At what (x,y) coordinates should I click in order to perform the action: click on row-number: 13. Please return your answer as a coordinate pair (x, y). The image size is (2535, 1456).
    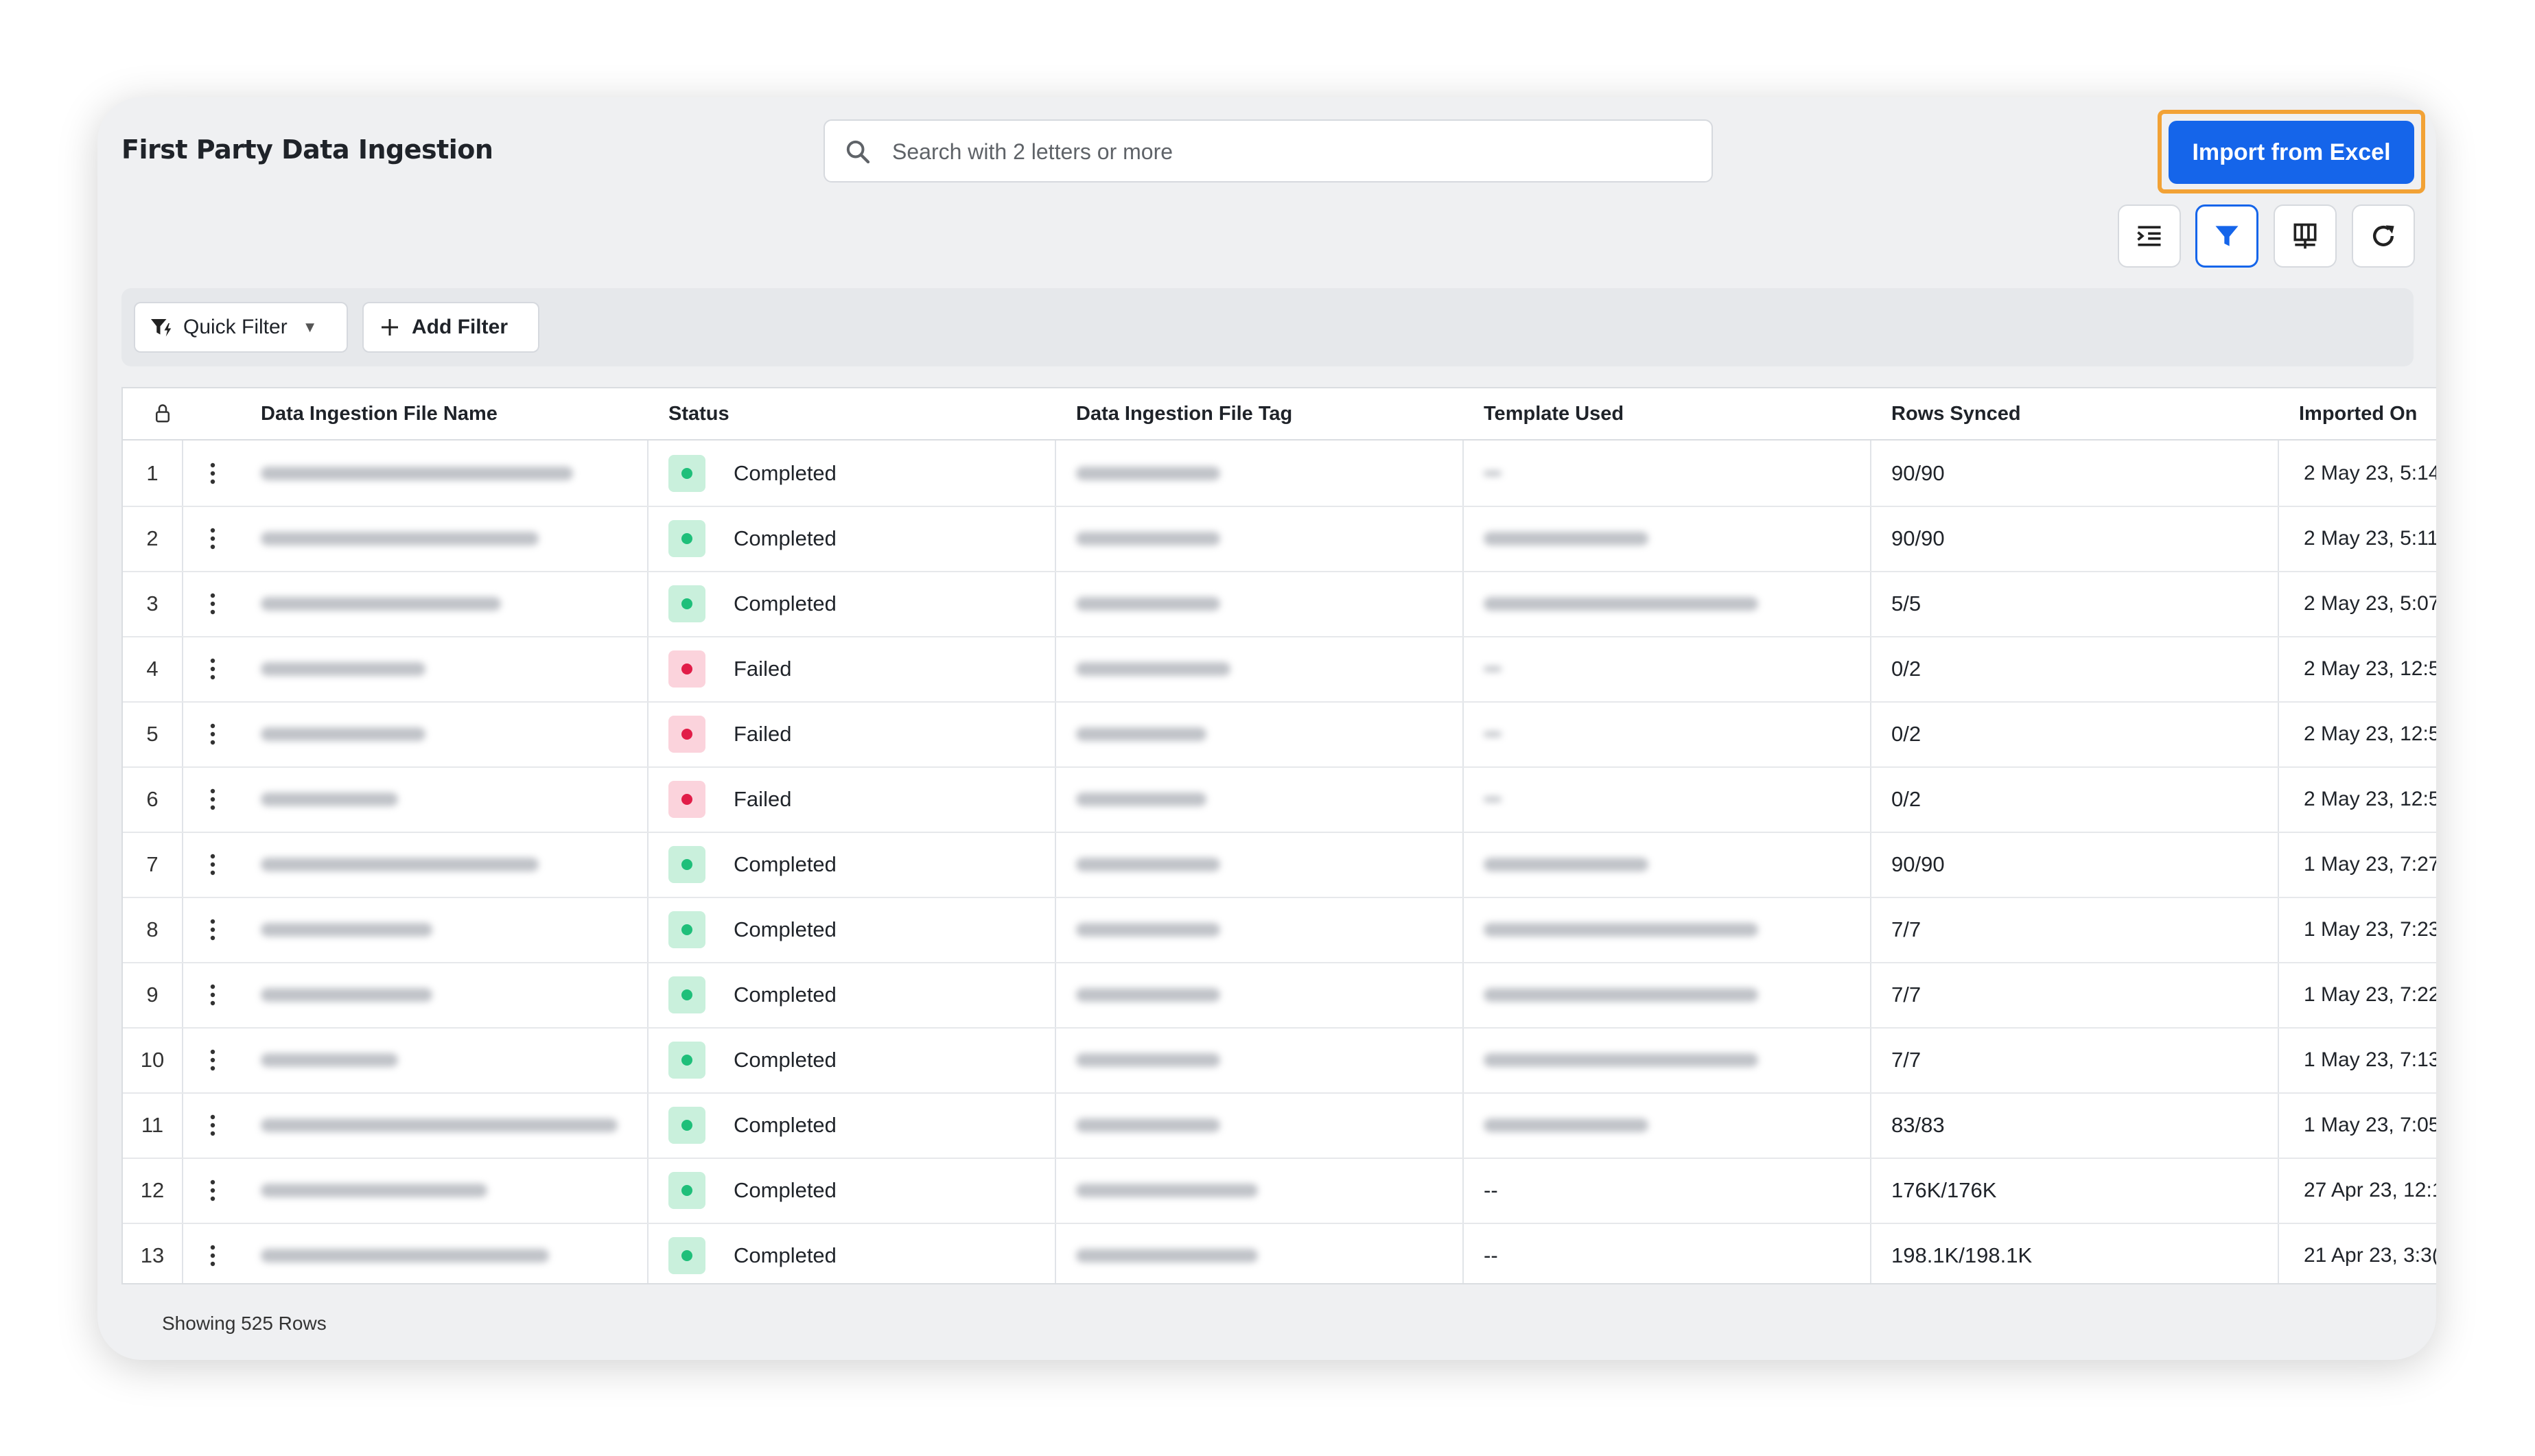
    Looking at the image, I should click on (152, 1255).